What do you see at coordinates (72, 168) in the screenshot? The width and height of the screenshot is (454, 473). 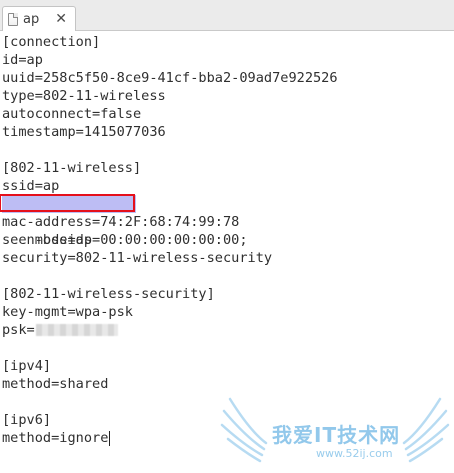 I see `editor-line: [802-11-wireless]` at bounding box center [72, 168].